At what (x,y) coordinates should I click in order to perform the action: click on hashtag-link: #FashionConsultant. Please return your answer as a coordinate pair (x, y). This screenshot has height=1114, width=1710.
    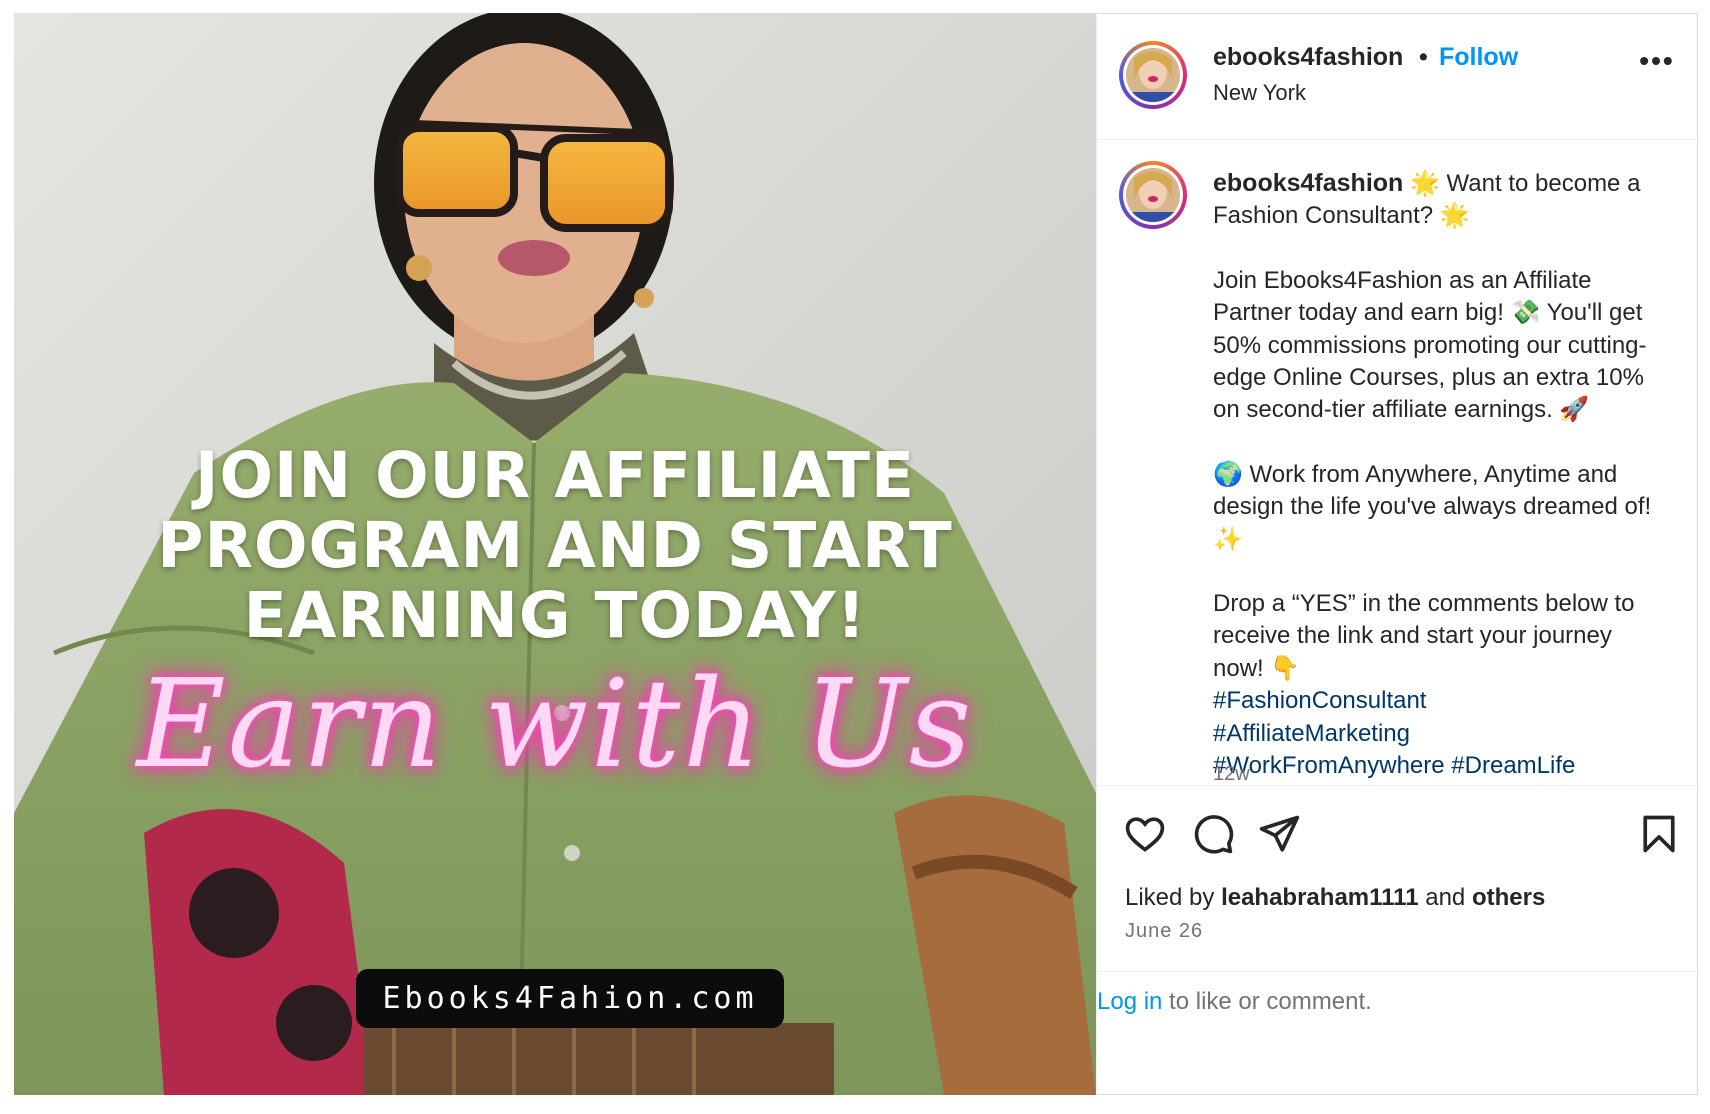
    Looking at the image, I should click on (1319, 700).